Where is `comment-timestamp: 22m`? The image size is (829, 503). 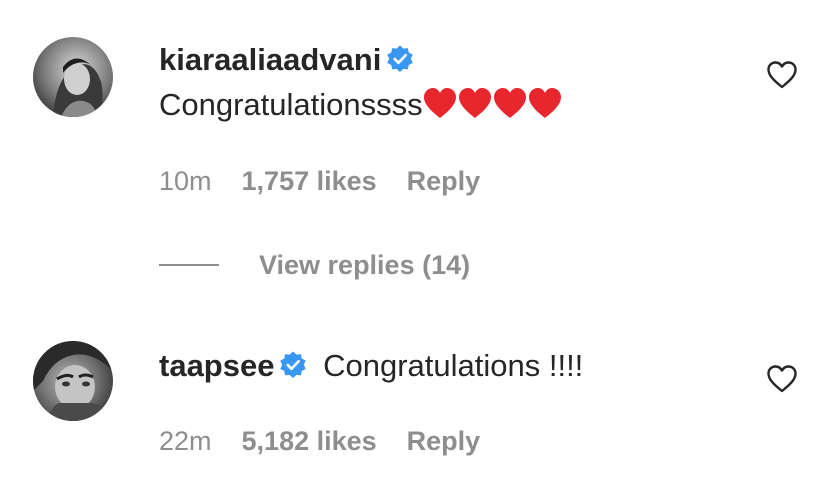 comment-timestamp: 22m is located at coordinates (185, 441).